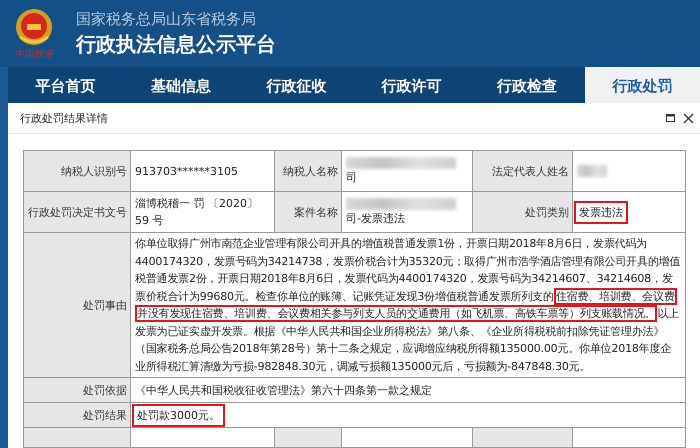  Describe the element at coordinates (66, 86) in the screenshot. I see `nav-tab: 平台首页` at that location.